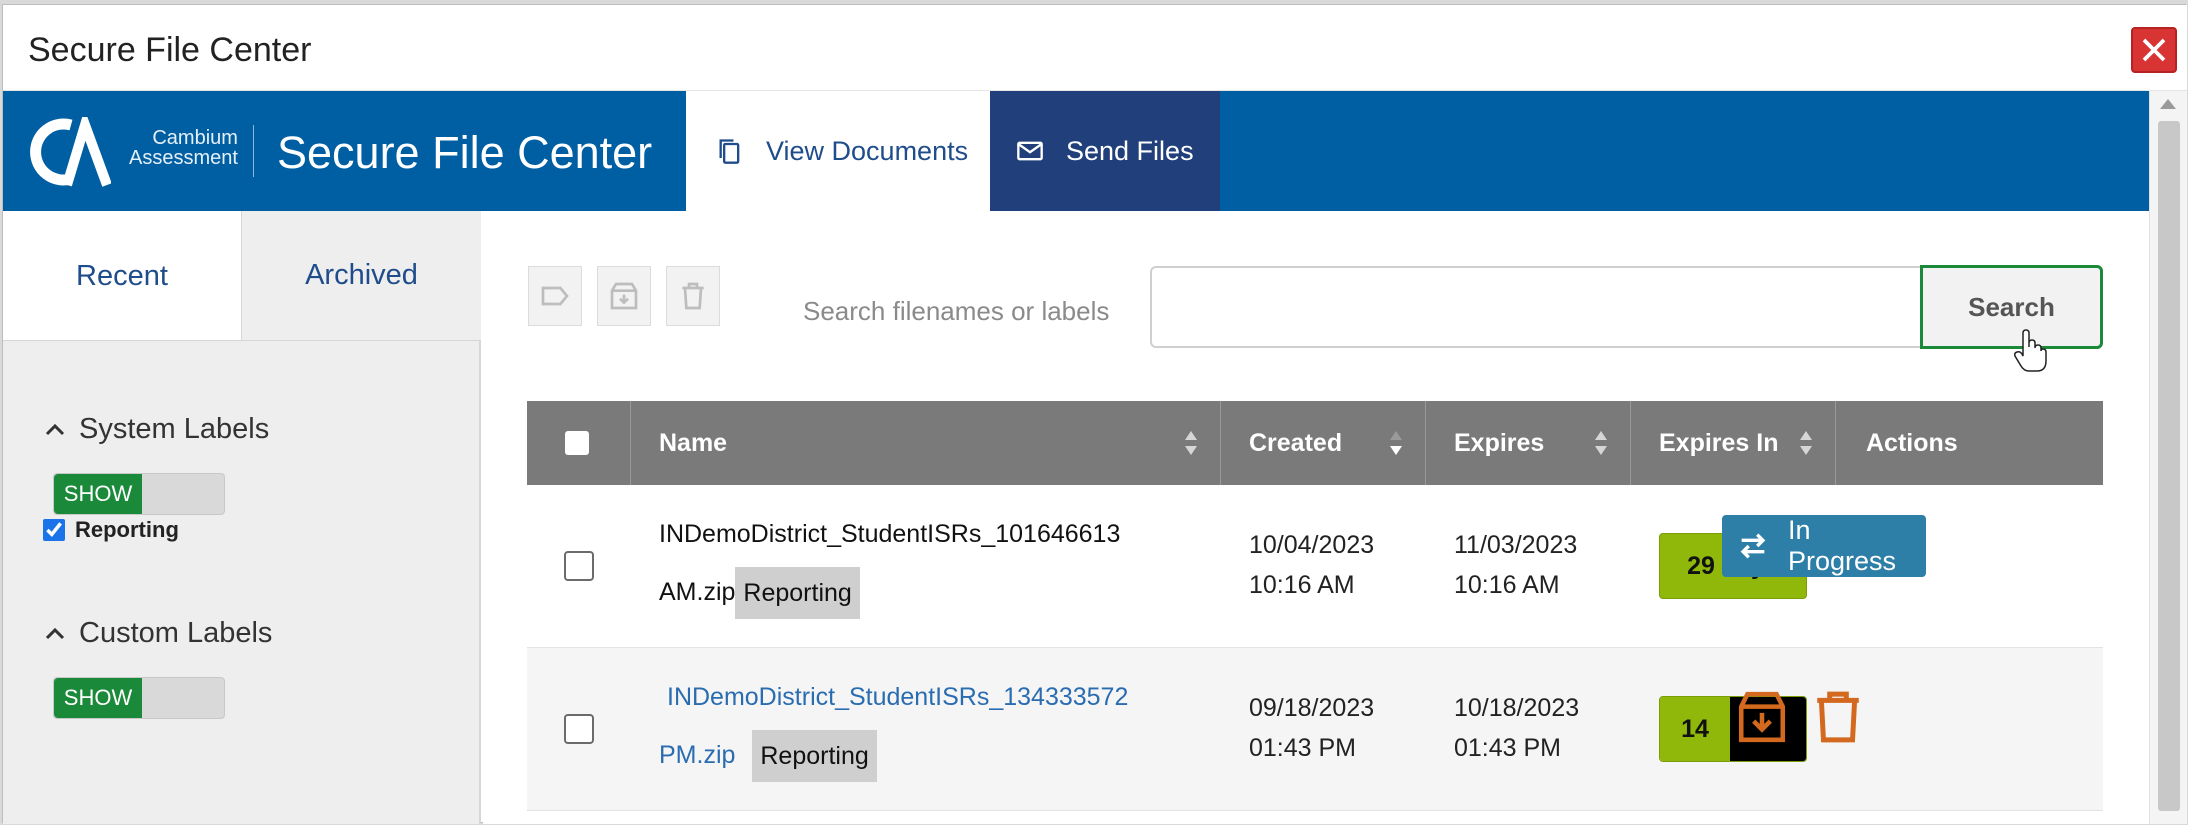 This screenshot has height=825, width=2188. What do you see at coordinates (253, 151) in the screenshot?
I see `logo-divider` at bounding box center [253, 151].